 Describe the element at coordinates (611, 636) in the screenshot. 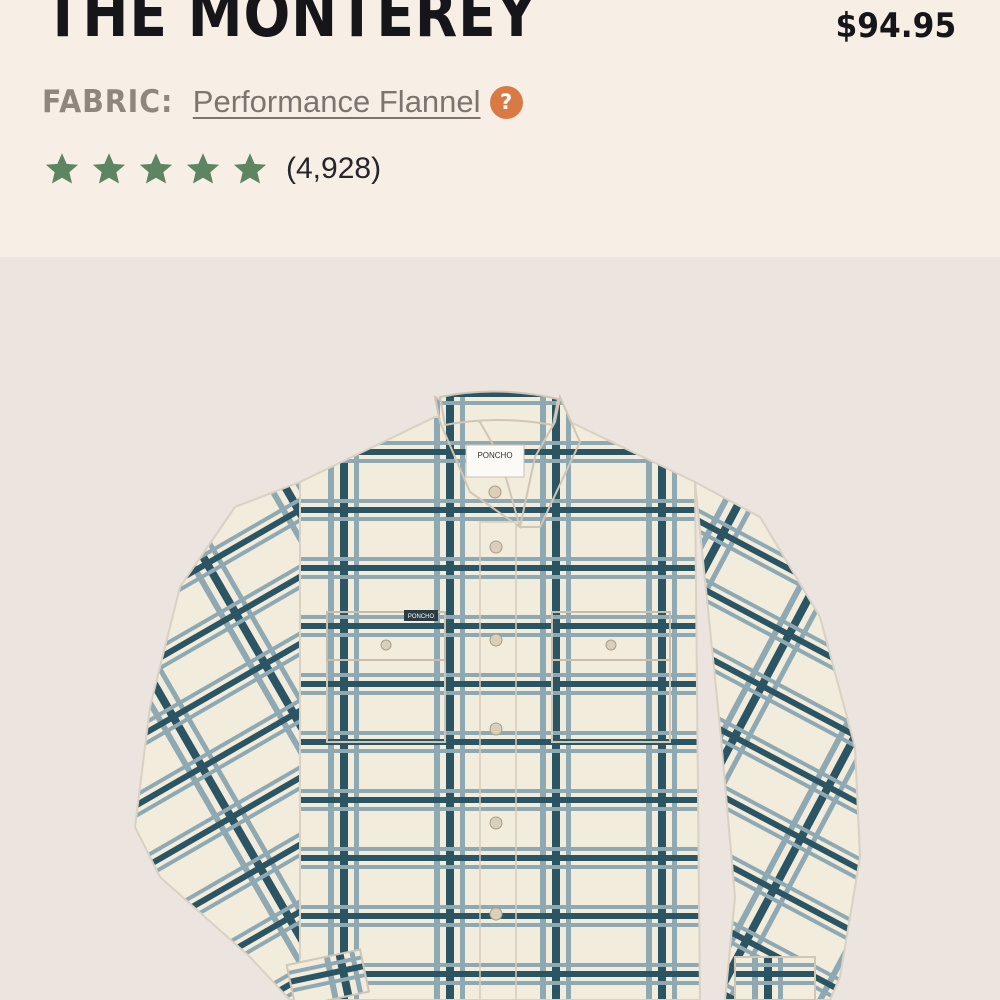

I see `right-pocket-flap` at that location.